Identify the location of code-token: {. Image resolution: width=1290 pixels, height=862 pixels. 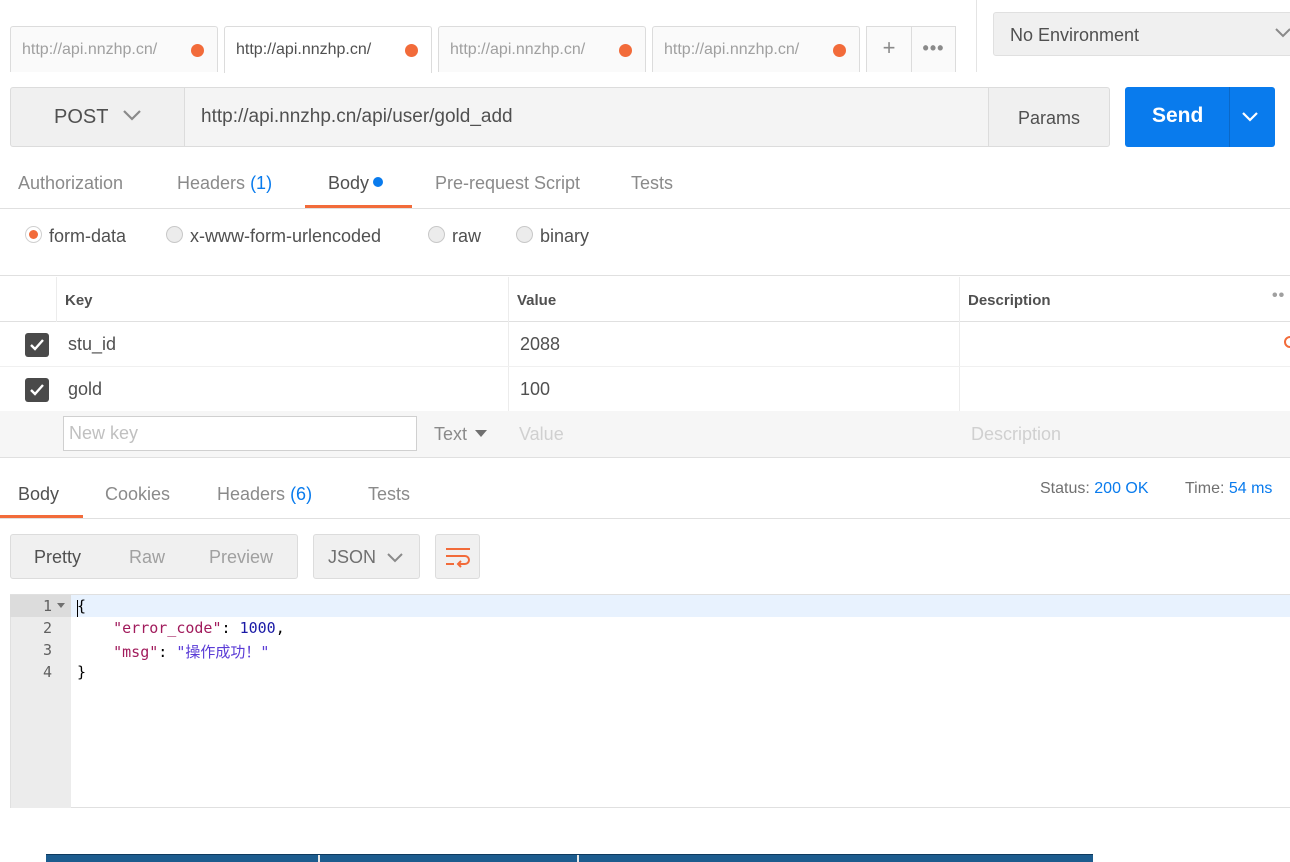
(82, 606).